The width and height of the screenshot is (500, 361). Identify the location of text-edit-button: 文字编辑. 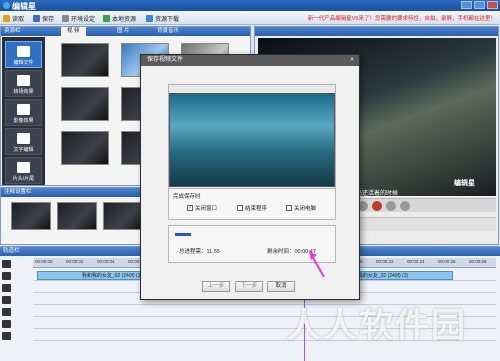
(23, 141).